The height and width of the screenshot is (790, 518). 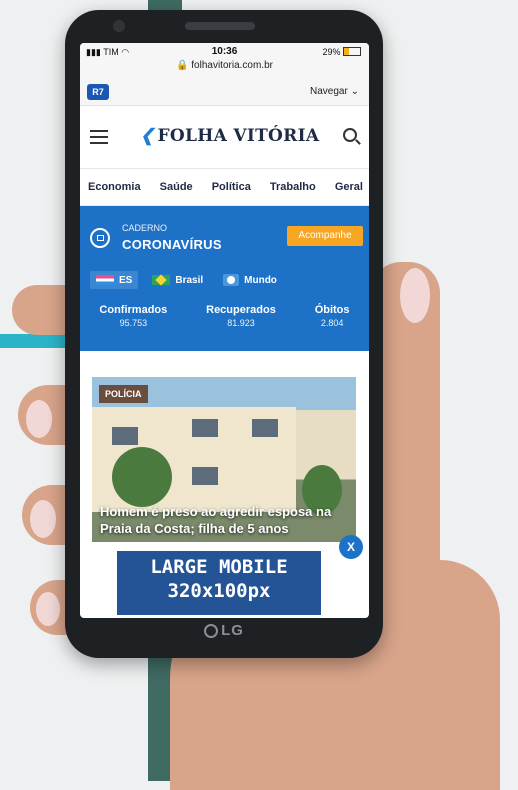 I want to click on thumb-nail, so click(x=415, y=295).